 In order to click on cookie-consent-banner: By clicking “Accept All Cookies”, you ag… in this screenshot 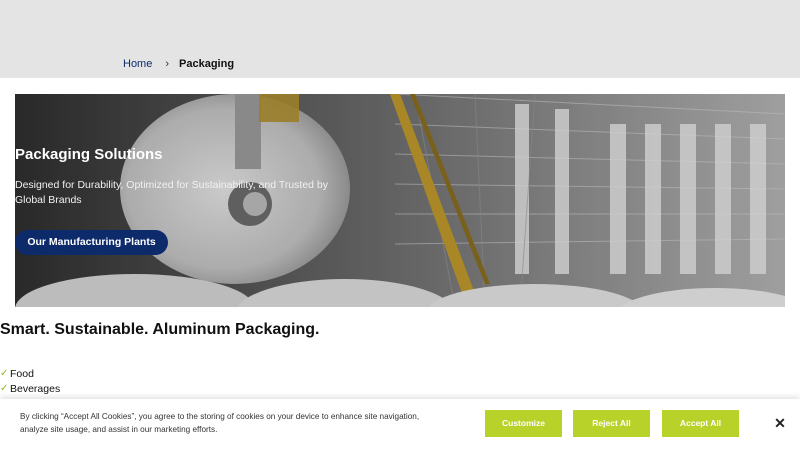, I will do `click(400, 424)`.